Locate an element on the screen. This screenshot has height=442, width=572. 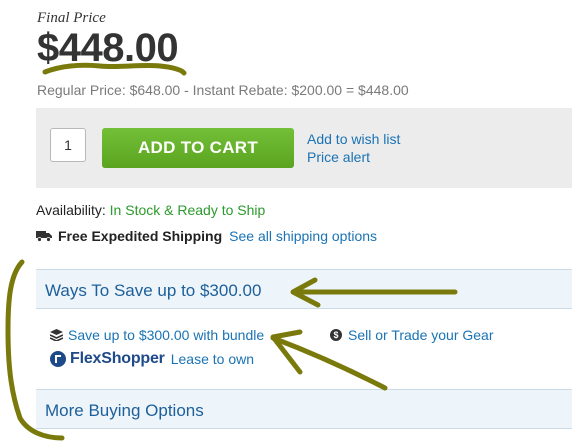
final-price-label: Final Price is located at coordinates (71, 18).